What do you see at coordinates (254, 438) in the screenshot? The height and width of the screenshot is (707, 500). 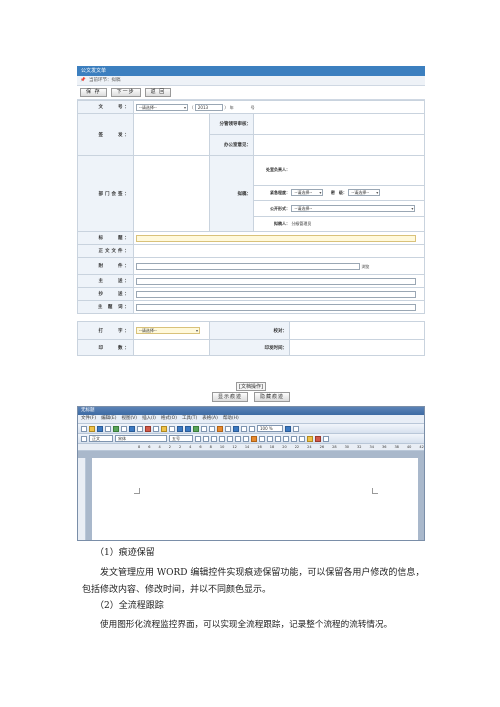 I see `justify-icon` at bounding box center [254, 438].